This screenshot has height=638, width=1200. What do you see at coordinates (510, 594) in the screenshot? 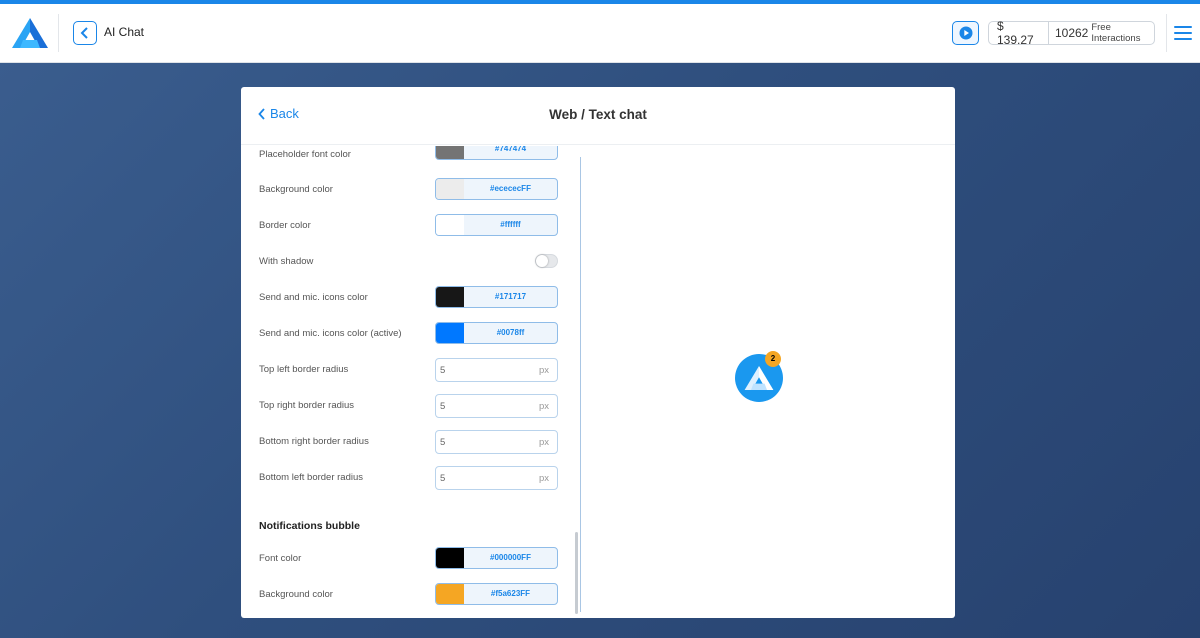
I see `color-hex-value: #f5a623FF` at bounding box center [510, 594].